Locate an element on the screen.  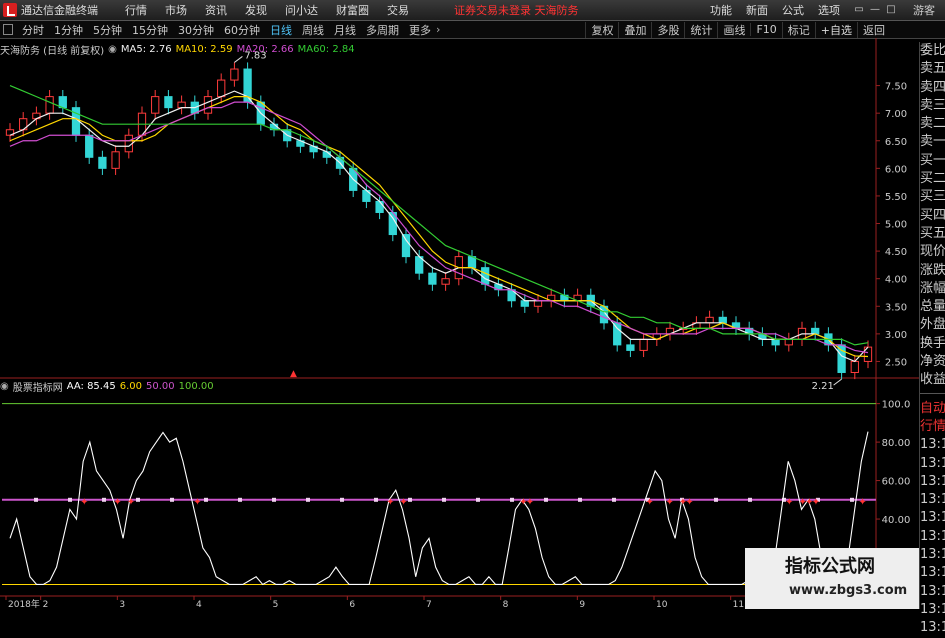
price-tick-label: 4.50 is located at coordinates (896, 252).